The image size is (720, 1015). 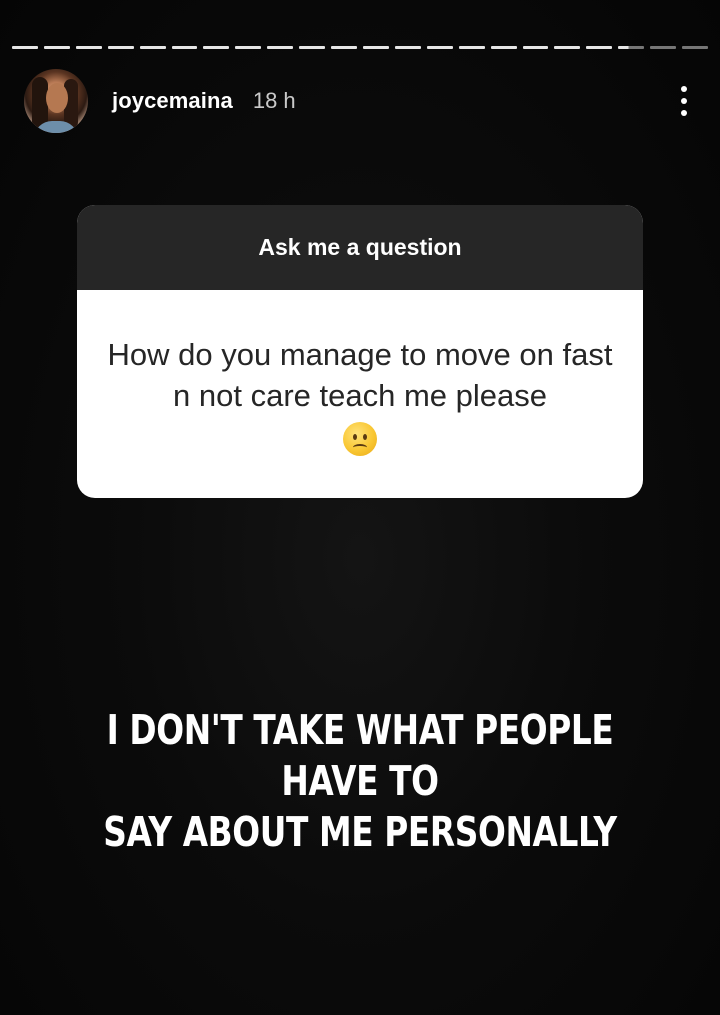 What do you see at coordinates (360, 447) in the screenshot?
I see `emoji-mouth` at bounding box center [360, 447].